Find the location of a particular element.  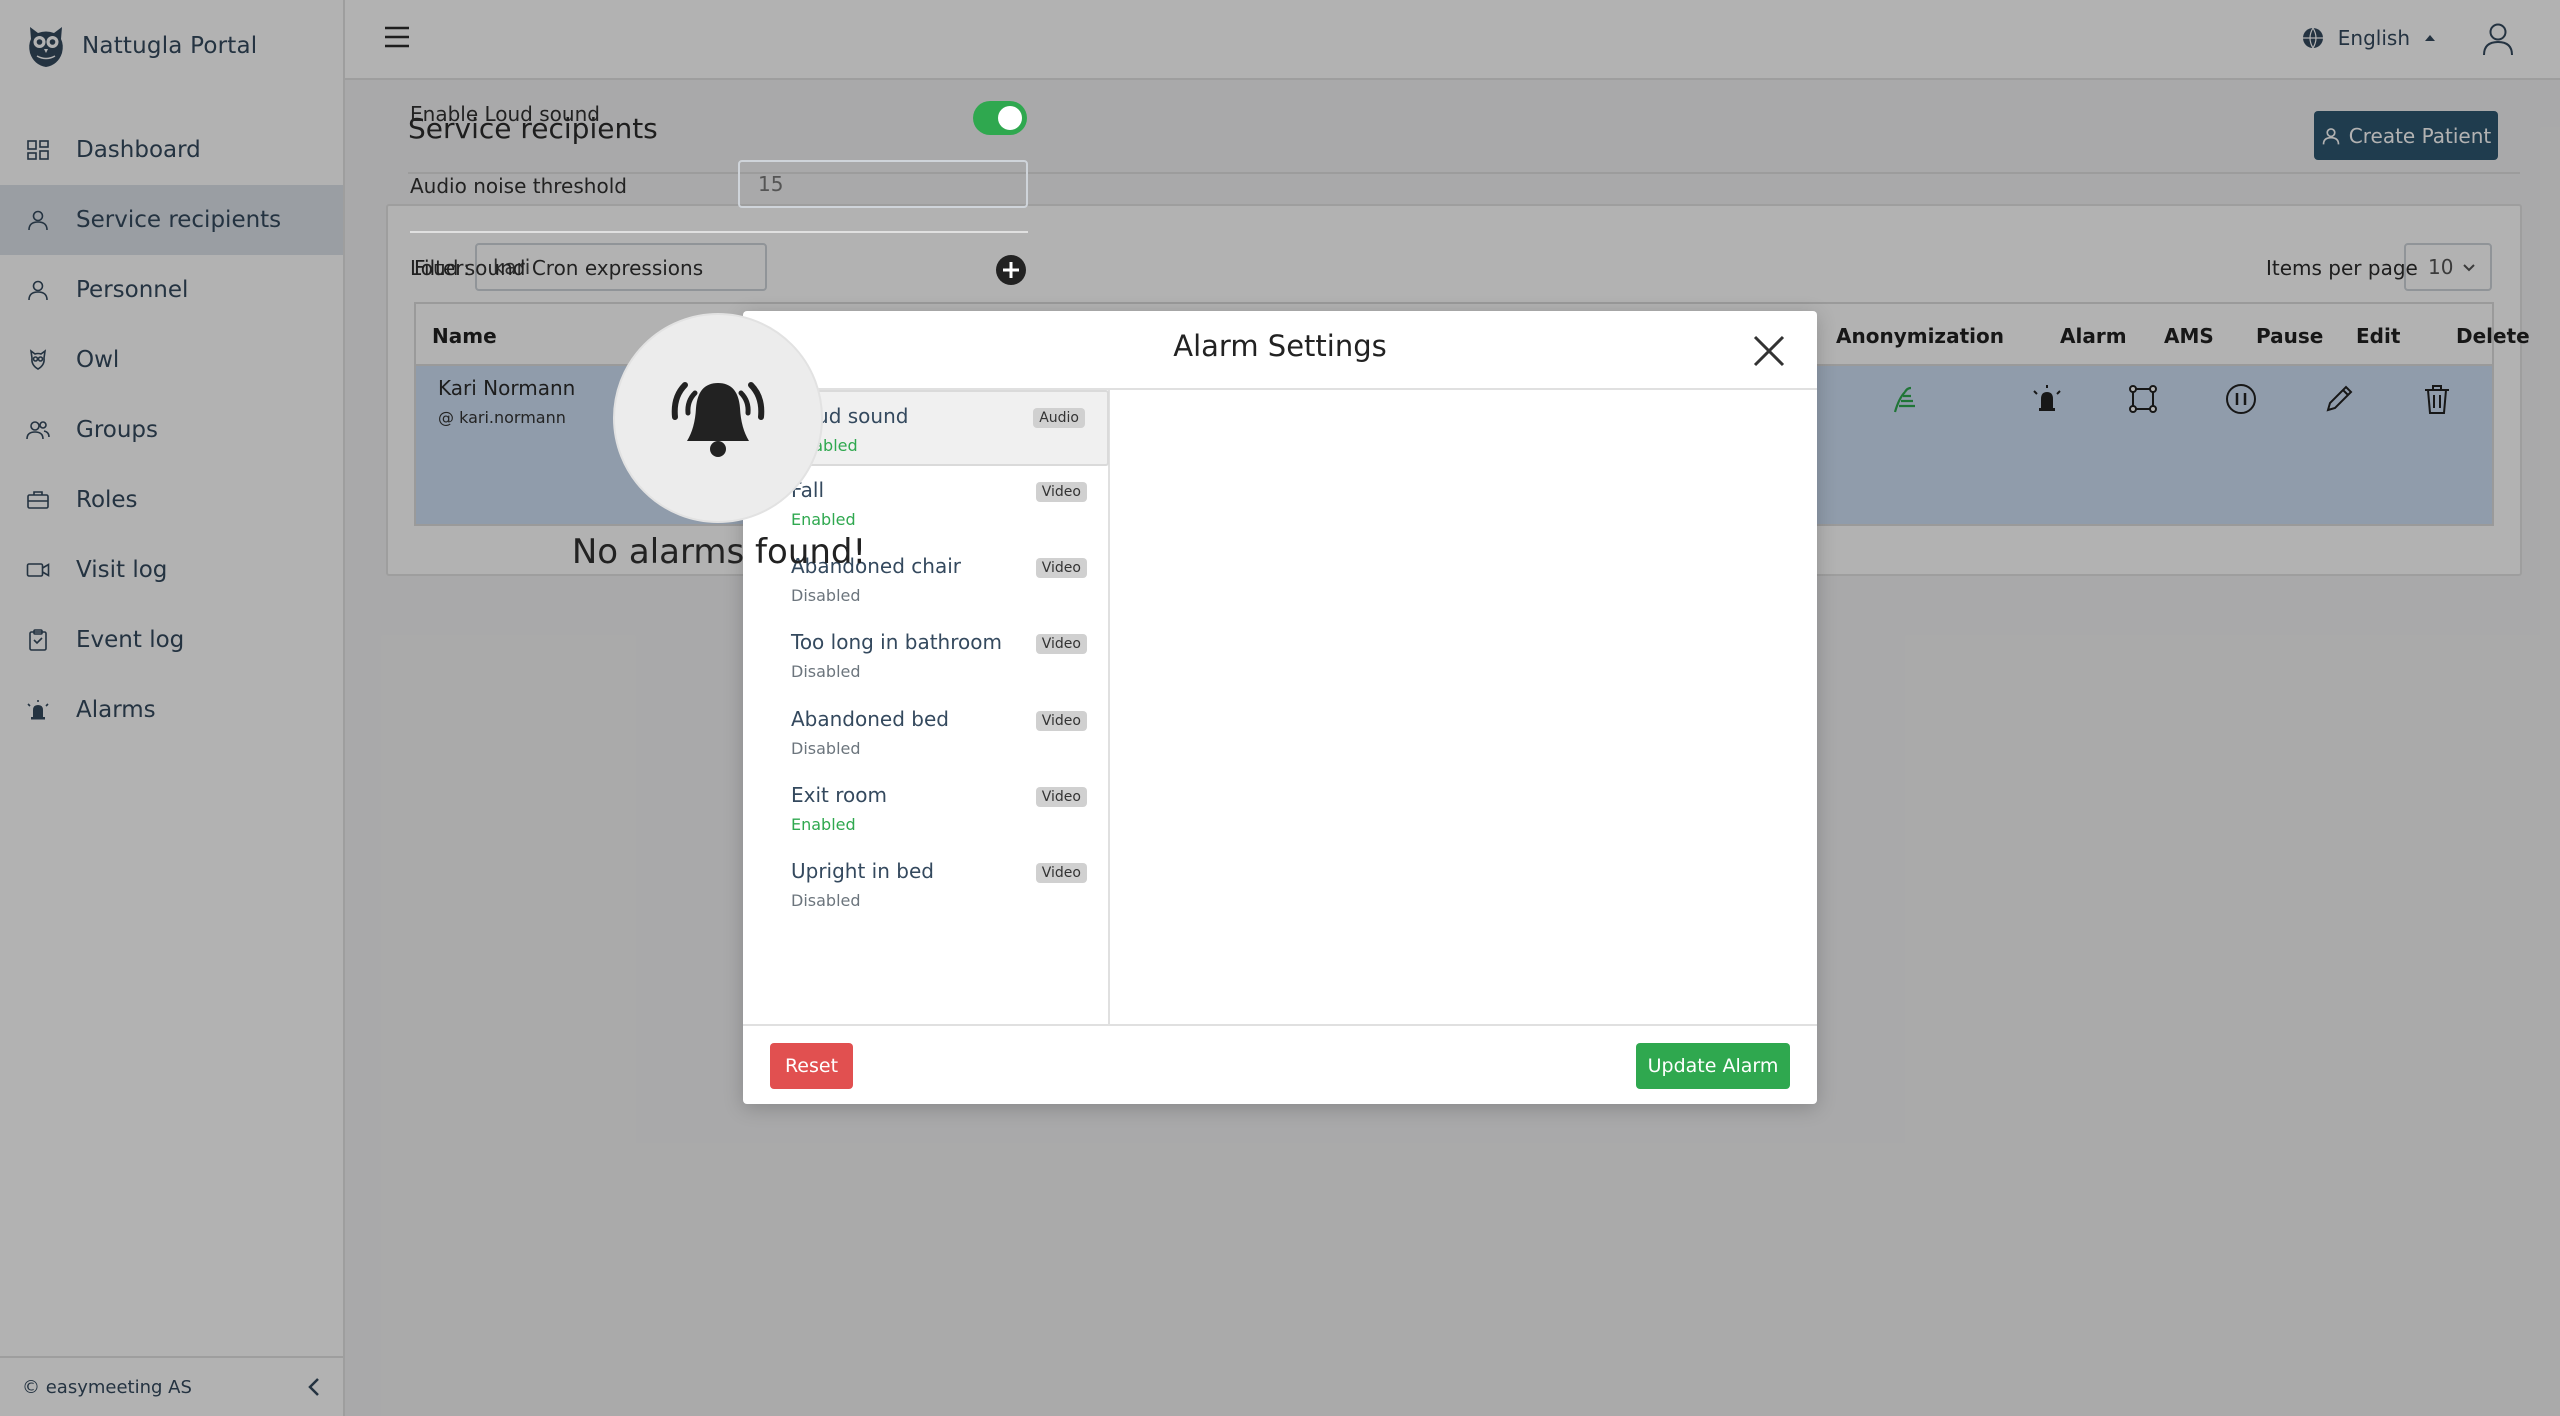

alarm-type-badge: Audio is located at coordinates (1059, 418).